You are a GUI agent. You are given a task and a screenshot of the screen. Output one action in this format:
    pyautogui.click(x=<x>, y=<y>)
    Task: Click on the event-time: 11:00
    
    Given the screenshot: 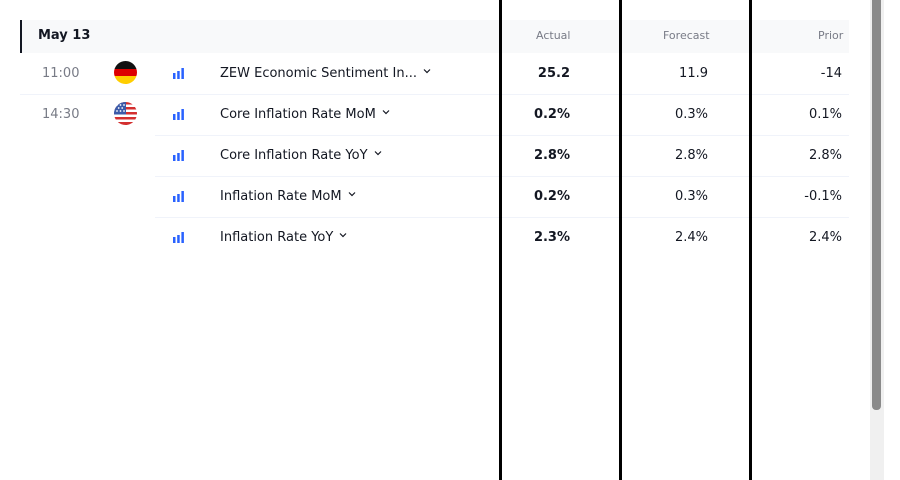 What is the action you would take?
    pyautogui.click(x=61, y=73)
    